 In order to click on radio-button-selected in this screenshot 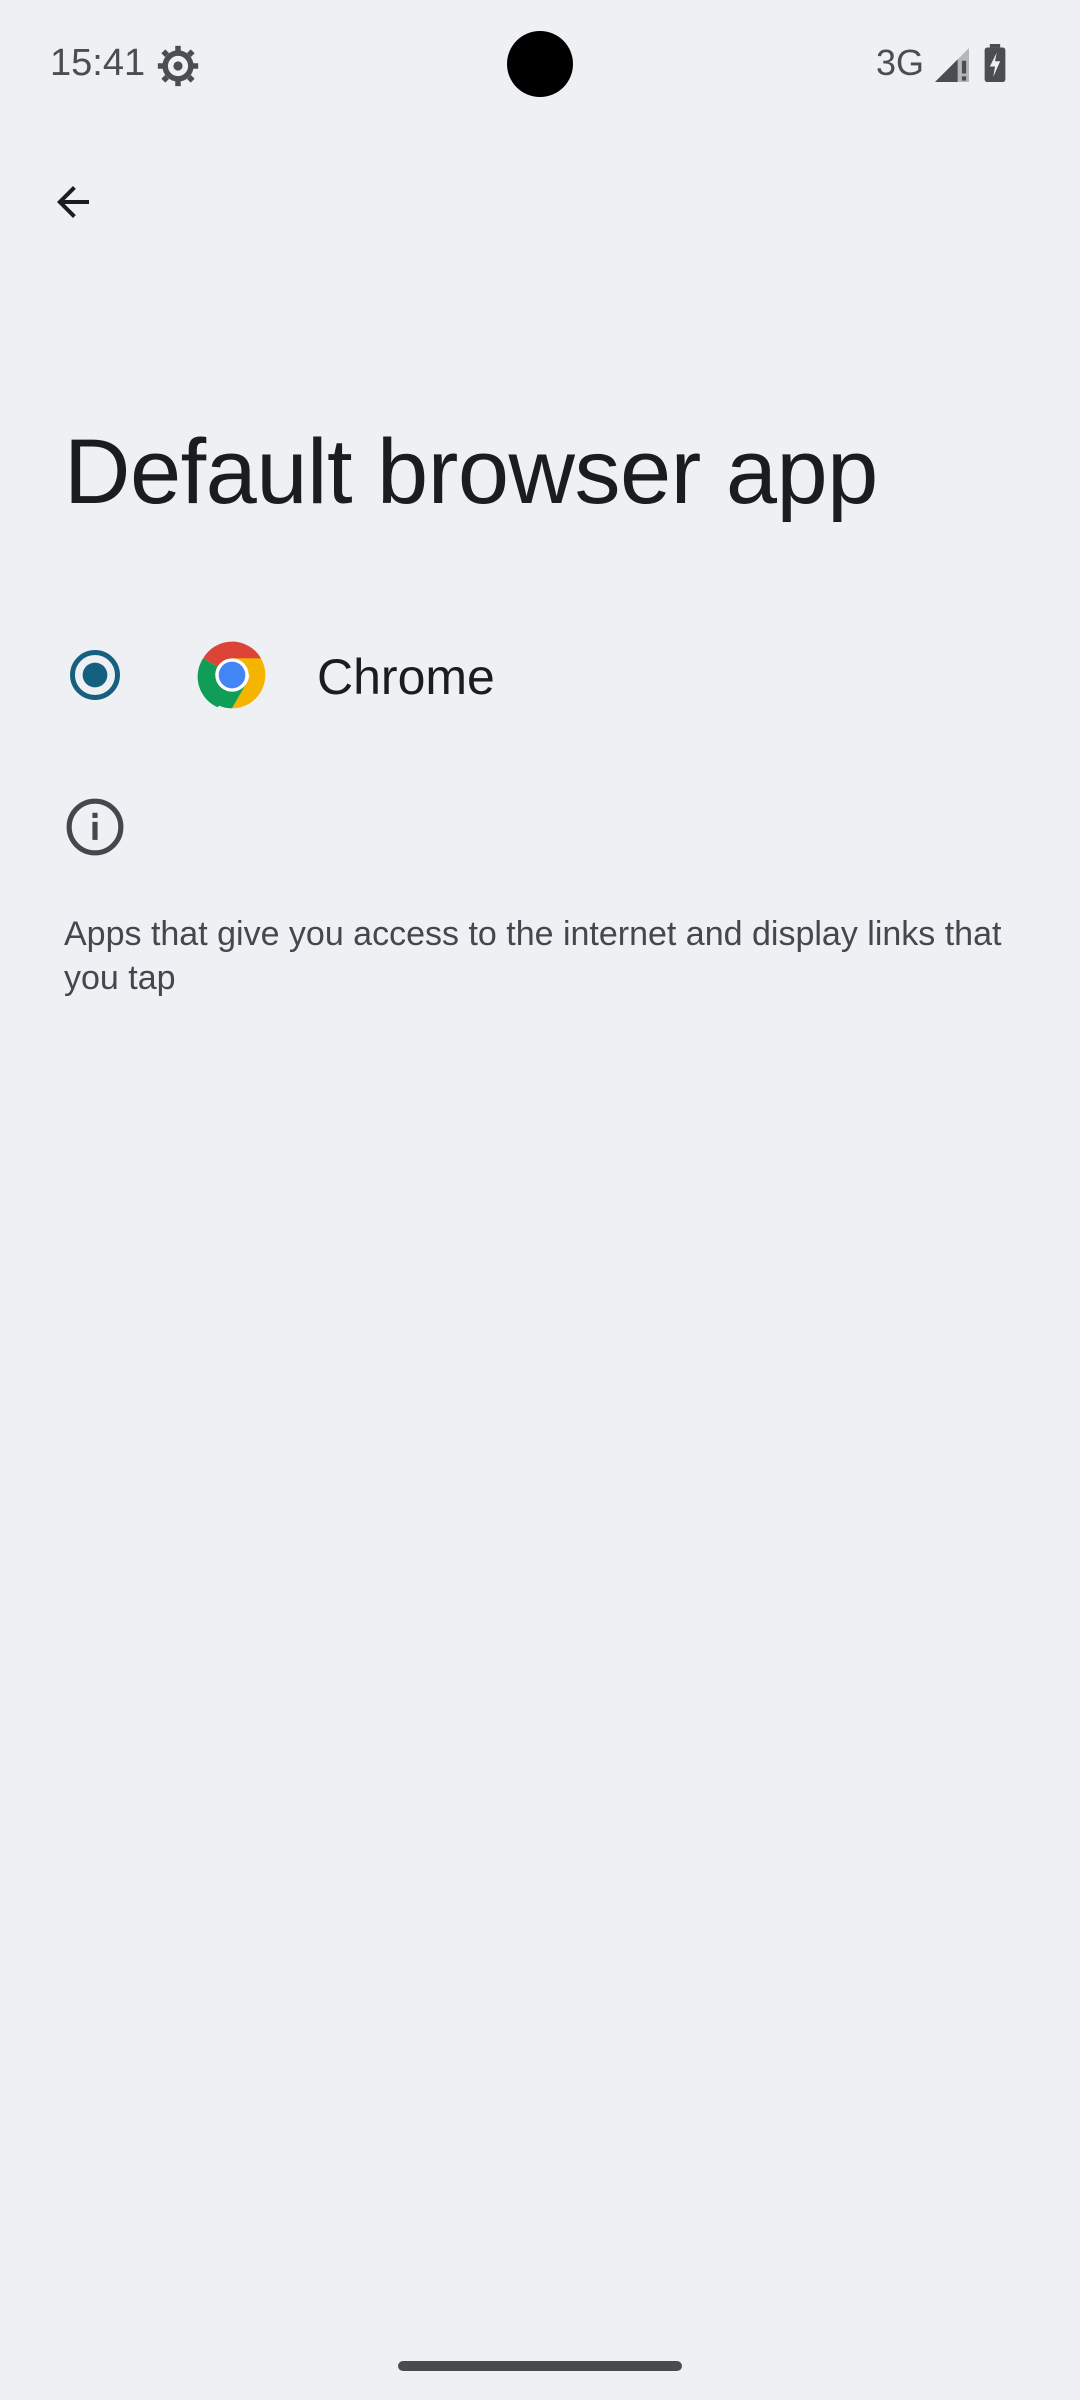, I will do `click(95, 675)`.